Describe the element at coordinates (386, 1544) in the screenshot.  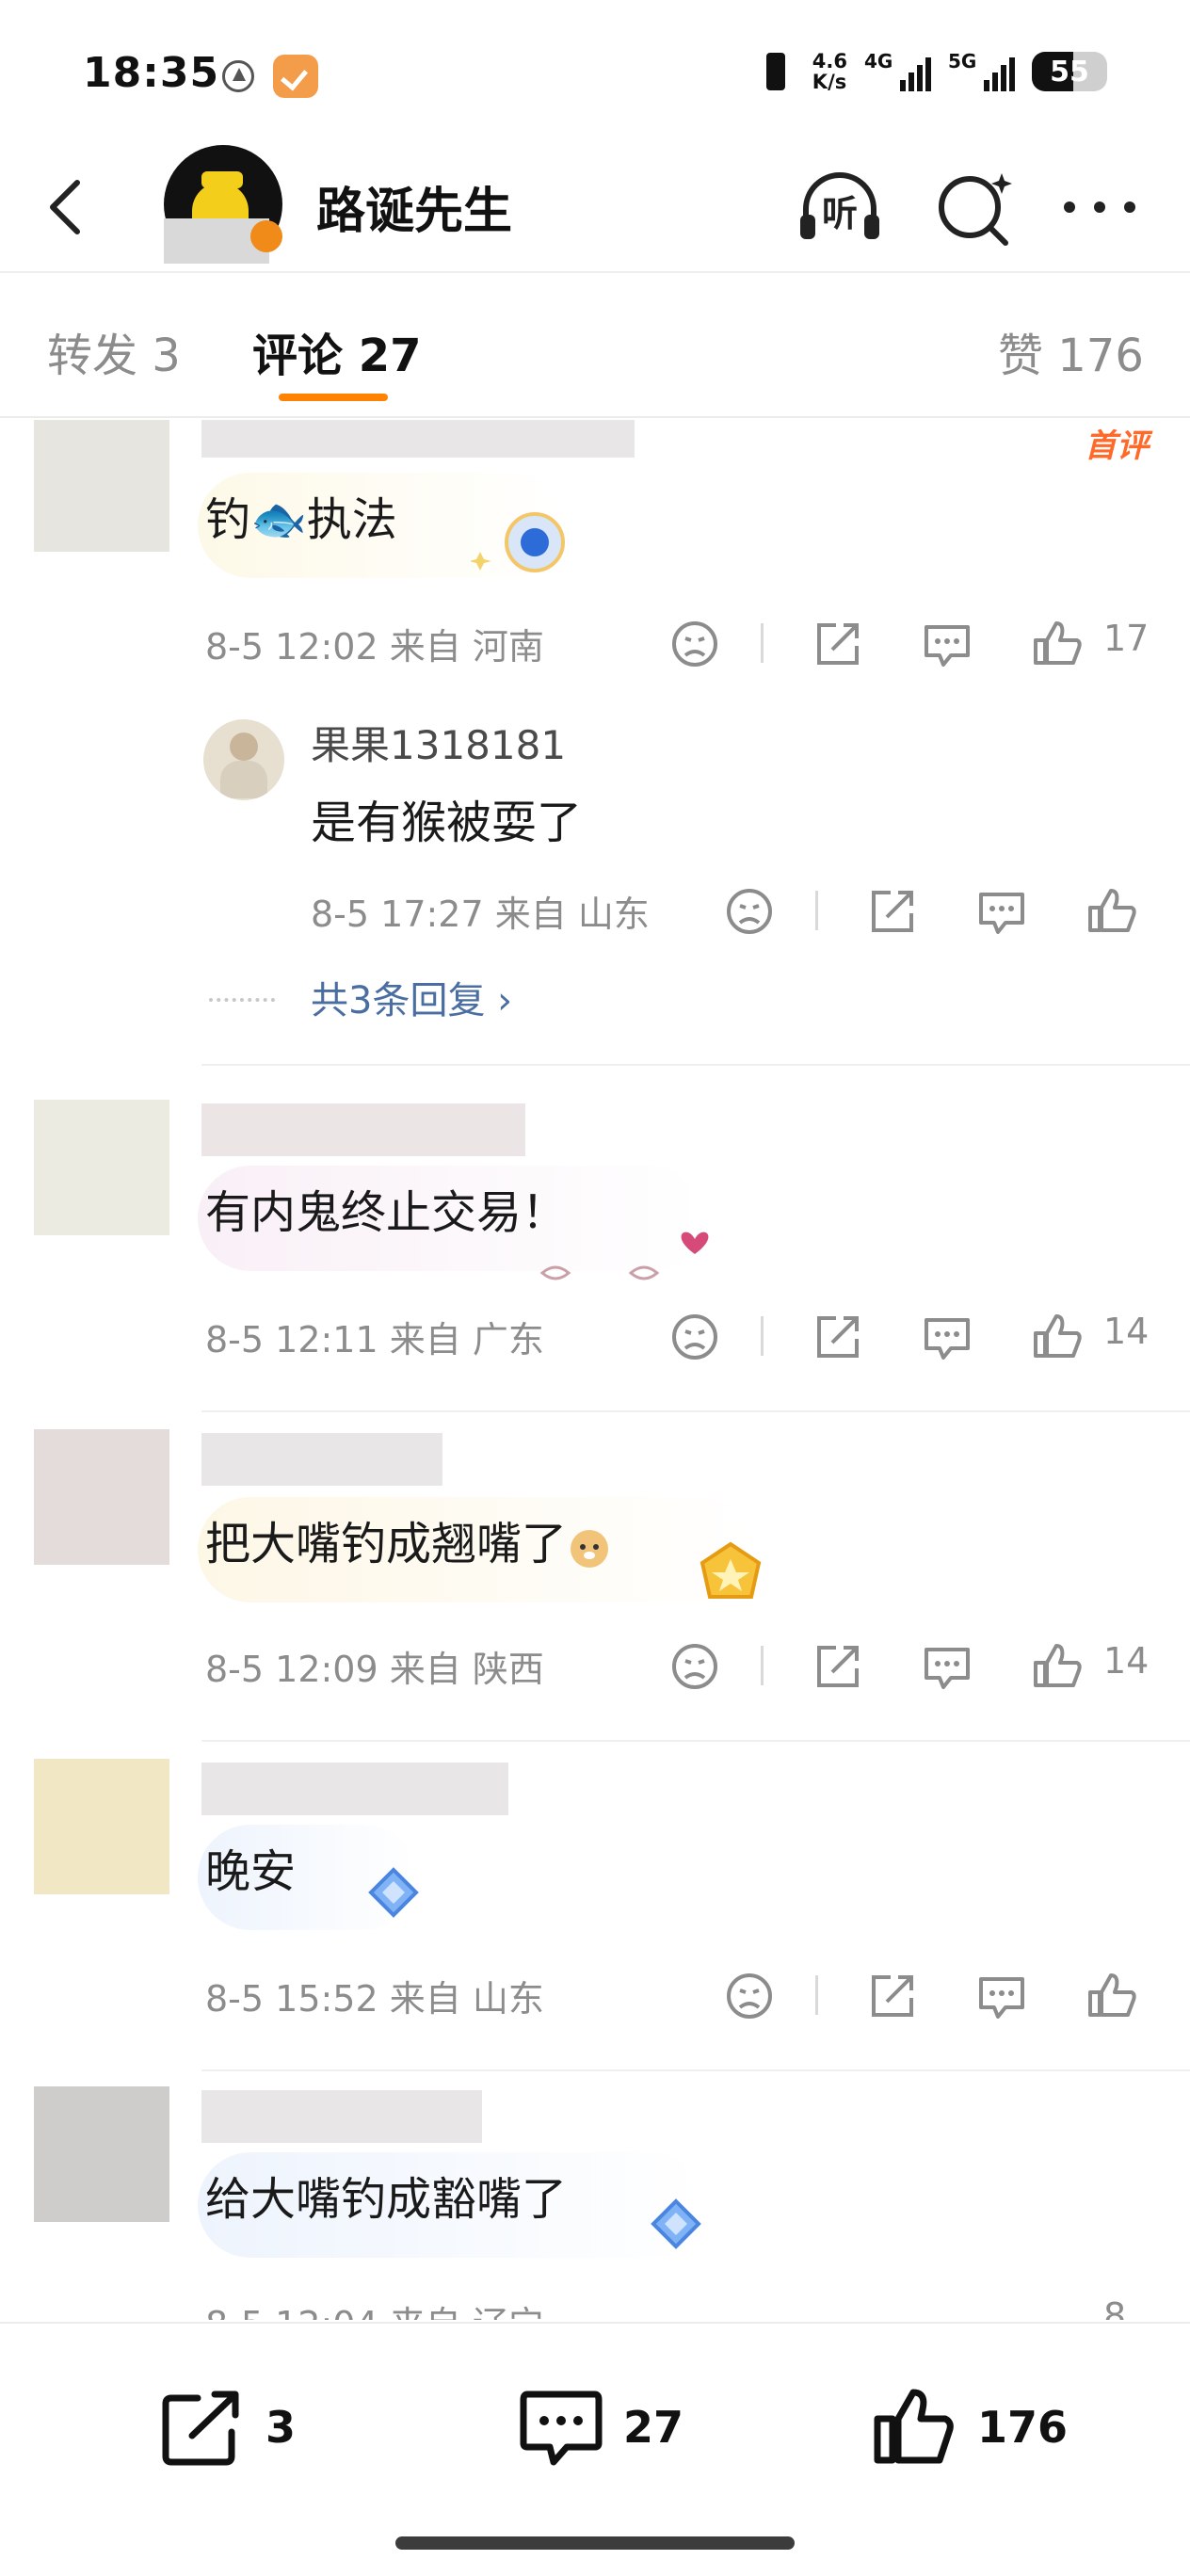
I see `comment-text-value: 把大嘴钓成翘嘴了` at that location.